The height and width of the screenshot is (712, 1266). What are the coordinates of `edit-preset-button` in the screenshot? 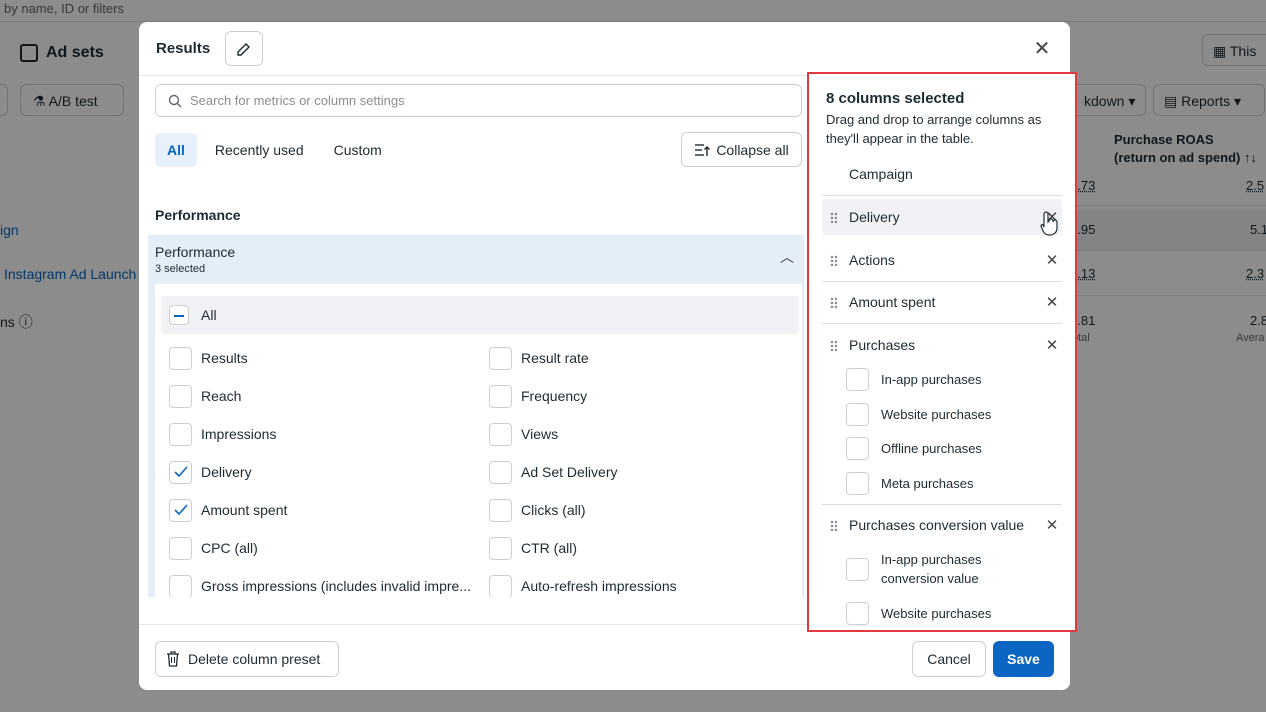 It's located at (244, 48).